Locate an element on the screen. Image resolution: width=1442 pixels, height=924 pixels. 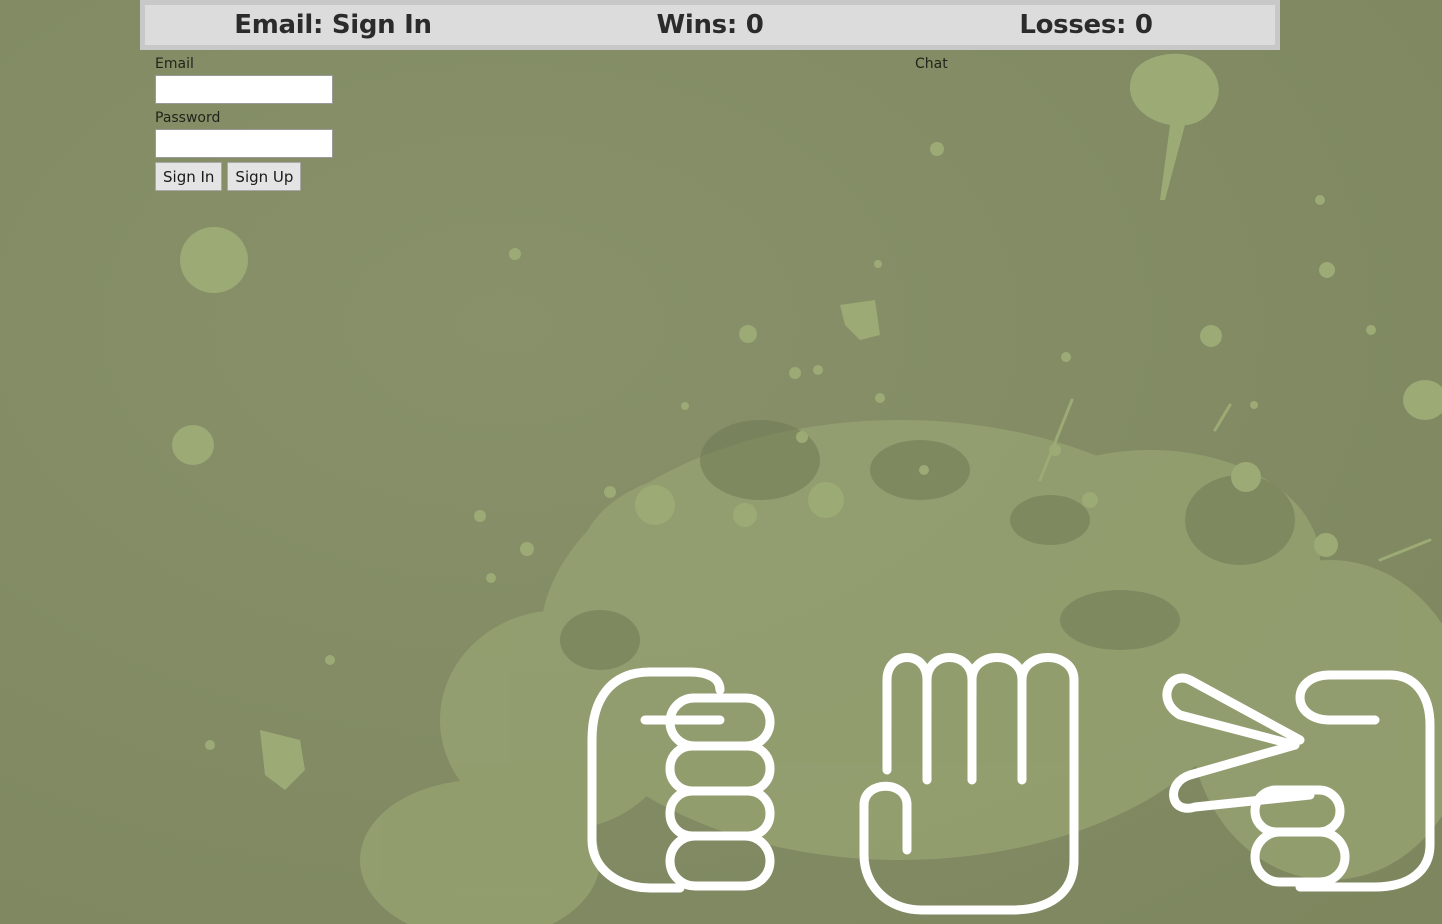
email-status: Email: Sign In is located at coordinates (333, 25).